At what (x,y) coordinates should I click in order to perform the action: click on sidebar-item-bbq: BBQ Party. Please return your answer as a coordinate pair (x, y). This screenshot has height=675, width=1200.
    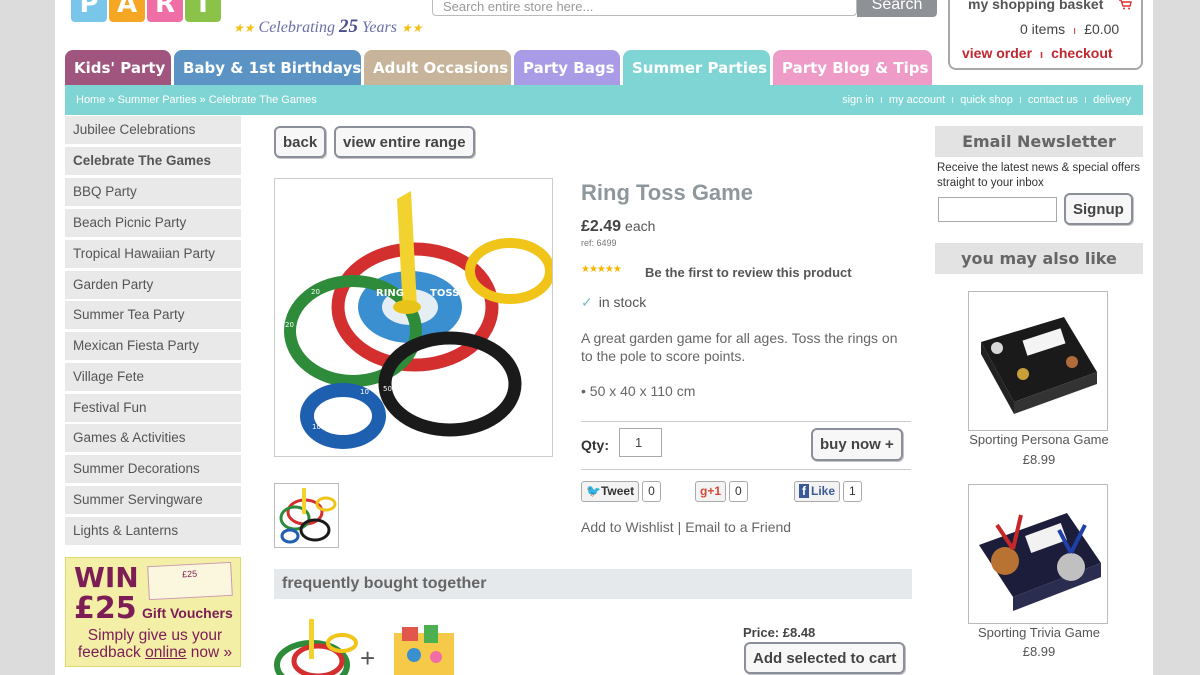
    Looking at the image, I should click on (153, 192).